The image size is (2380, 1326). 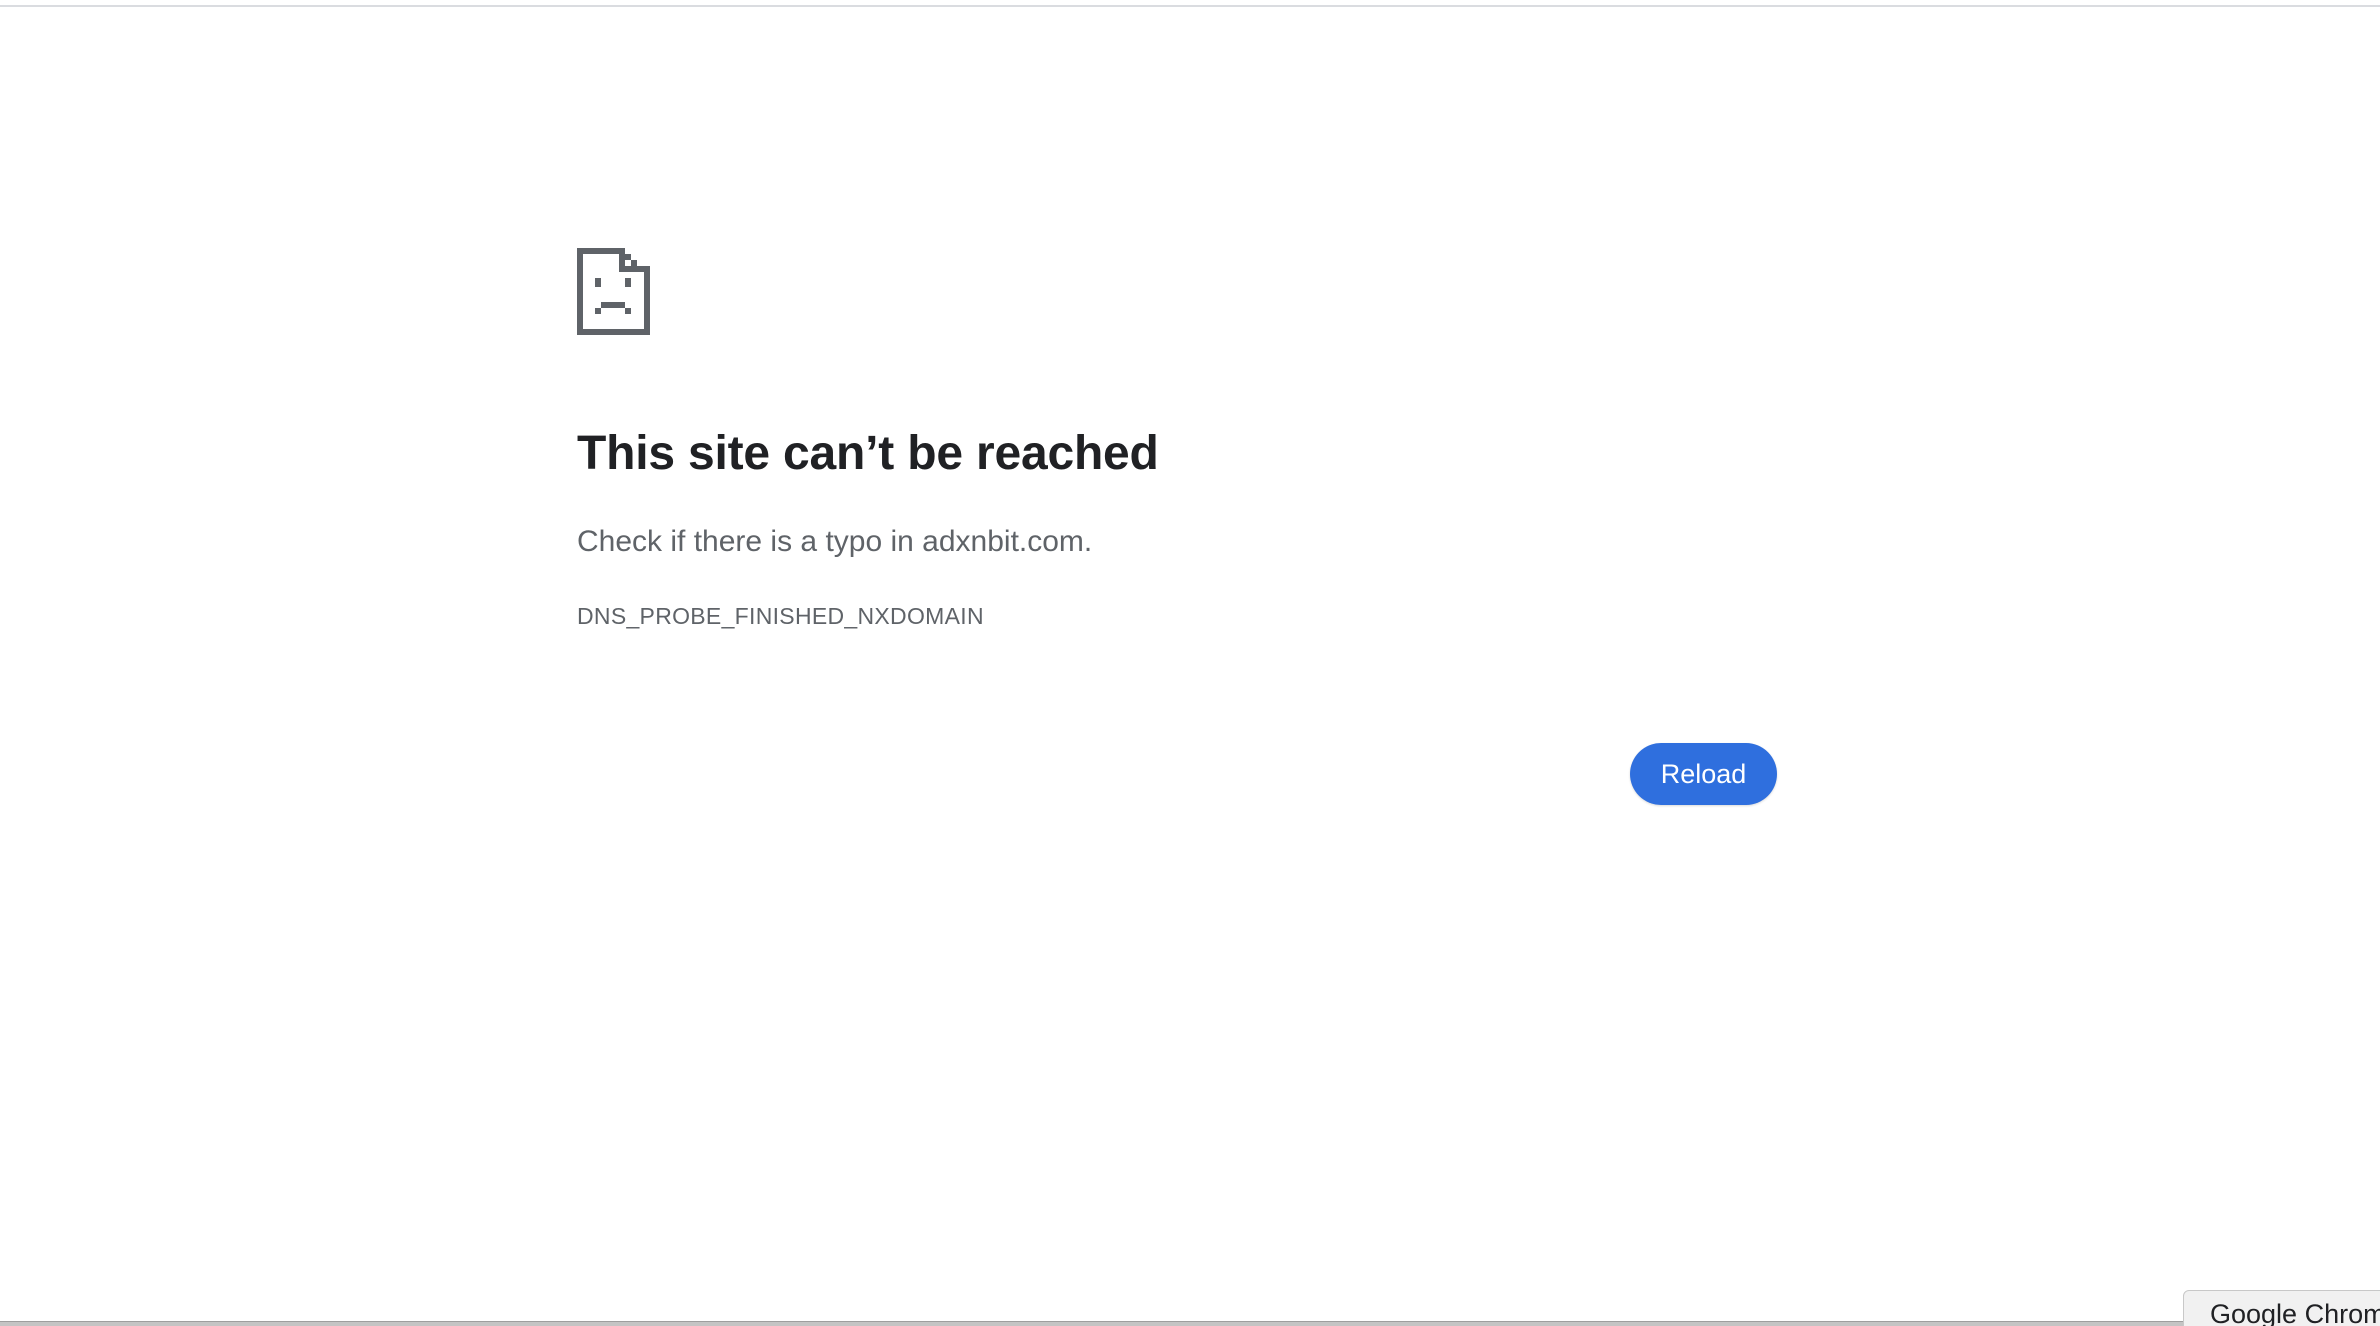 I want to click on window-bottom-edge, so click(x=1190, y=1323).